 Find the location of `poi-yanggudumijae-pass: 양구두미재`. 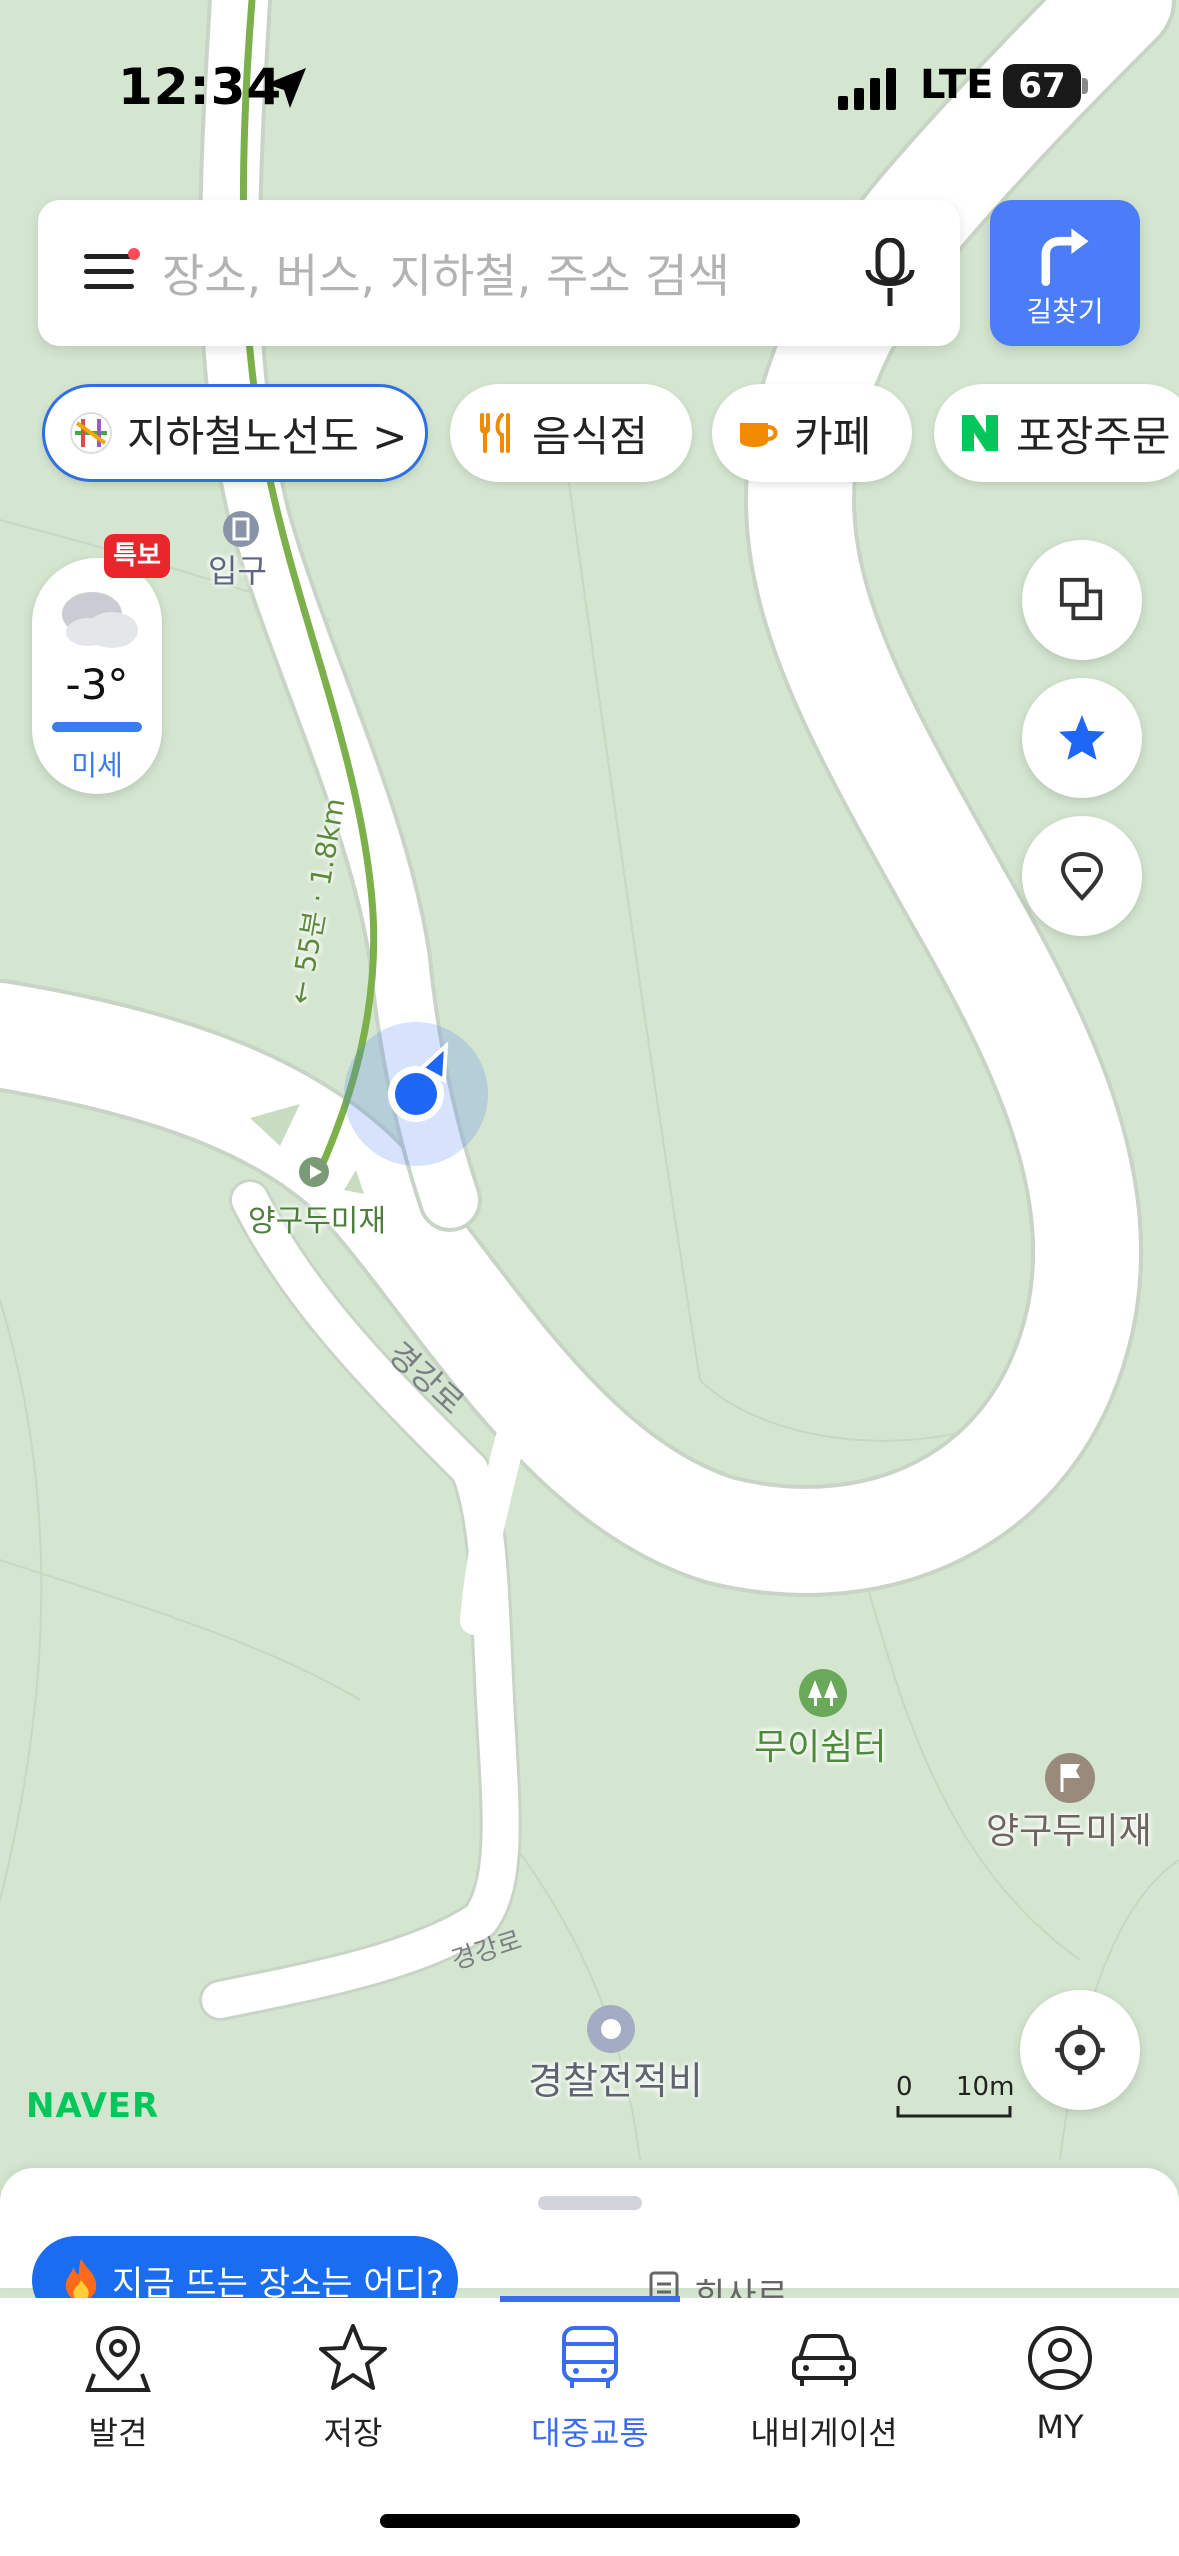

poi-yanggudumijae-pass: 양구두미재 is located at coordinates (1069, 1828).